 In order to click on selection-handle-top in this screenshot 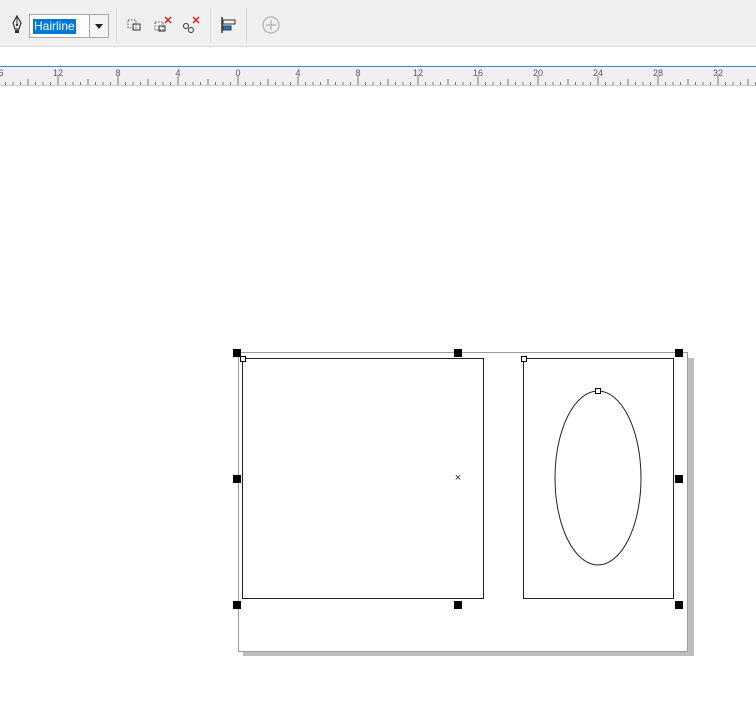, I will do `click(458, 353)`.